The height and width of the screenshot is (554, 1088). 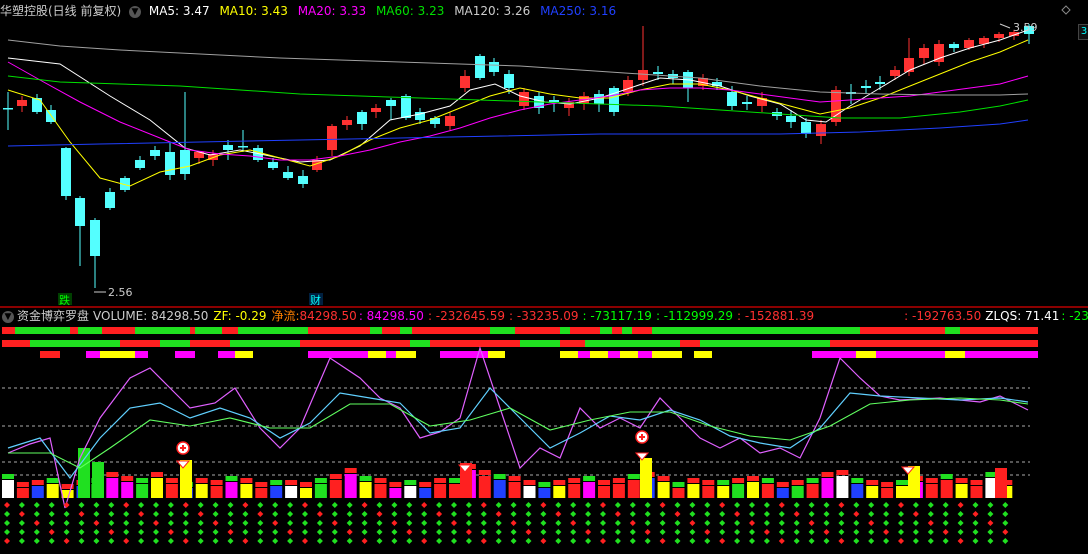 What do you see at coordinates (98, 480) in the screenshot?
I see `indicator-bar-highlight` at bounding box center [98, 480].